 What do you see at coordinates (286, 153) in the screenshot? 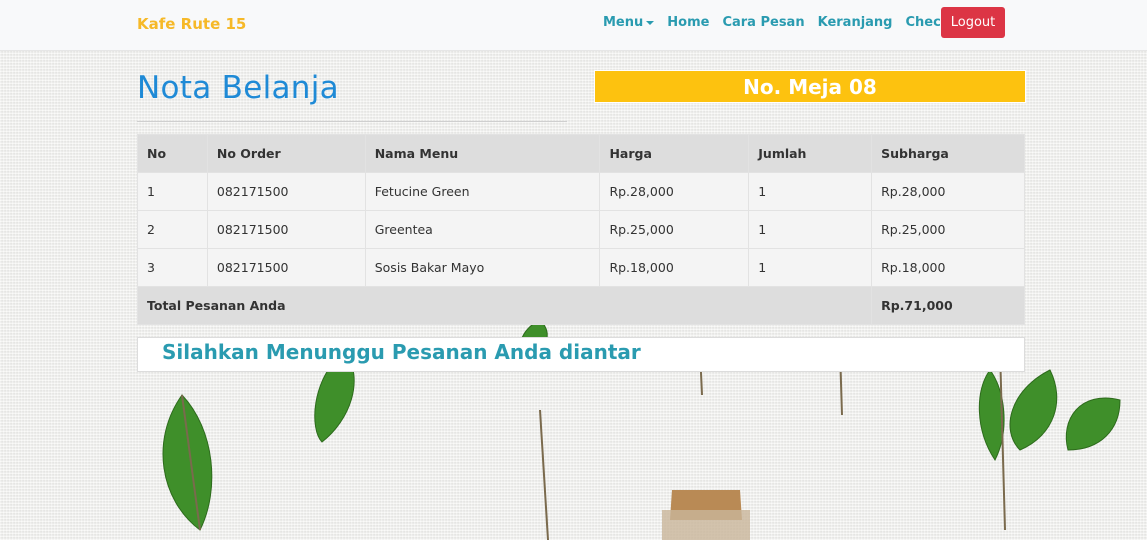
I see `column-header-no-order: No Order` at bounding box center [286, 153].